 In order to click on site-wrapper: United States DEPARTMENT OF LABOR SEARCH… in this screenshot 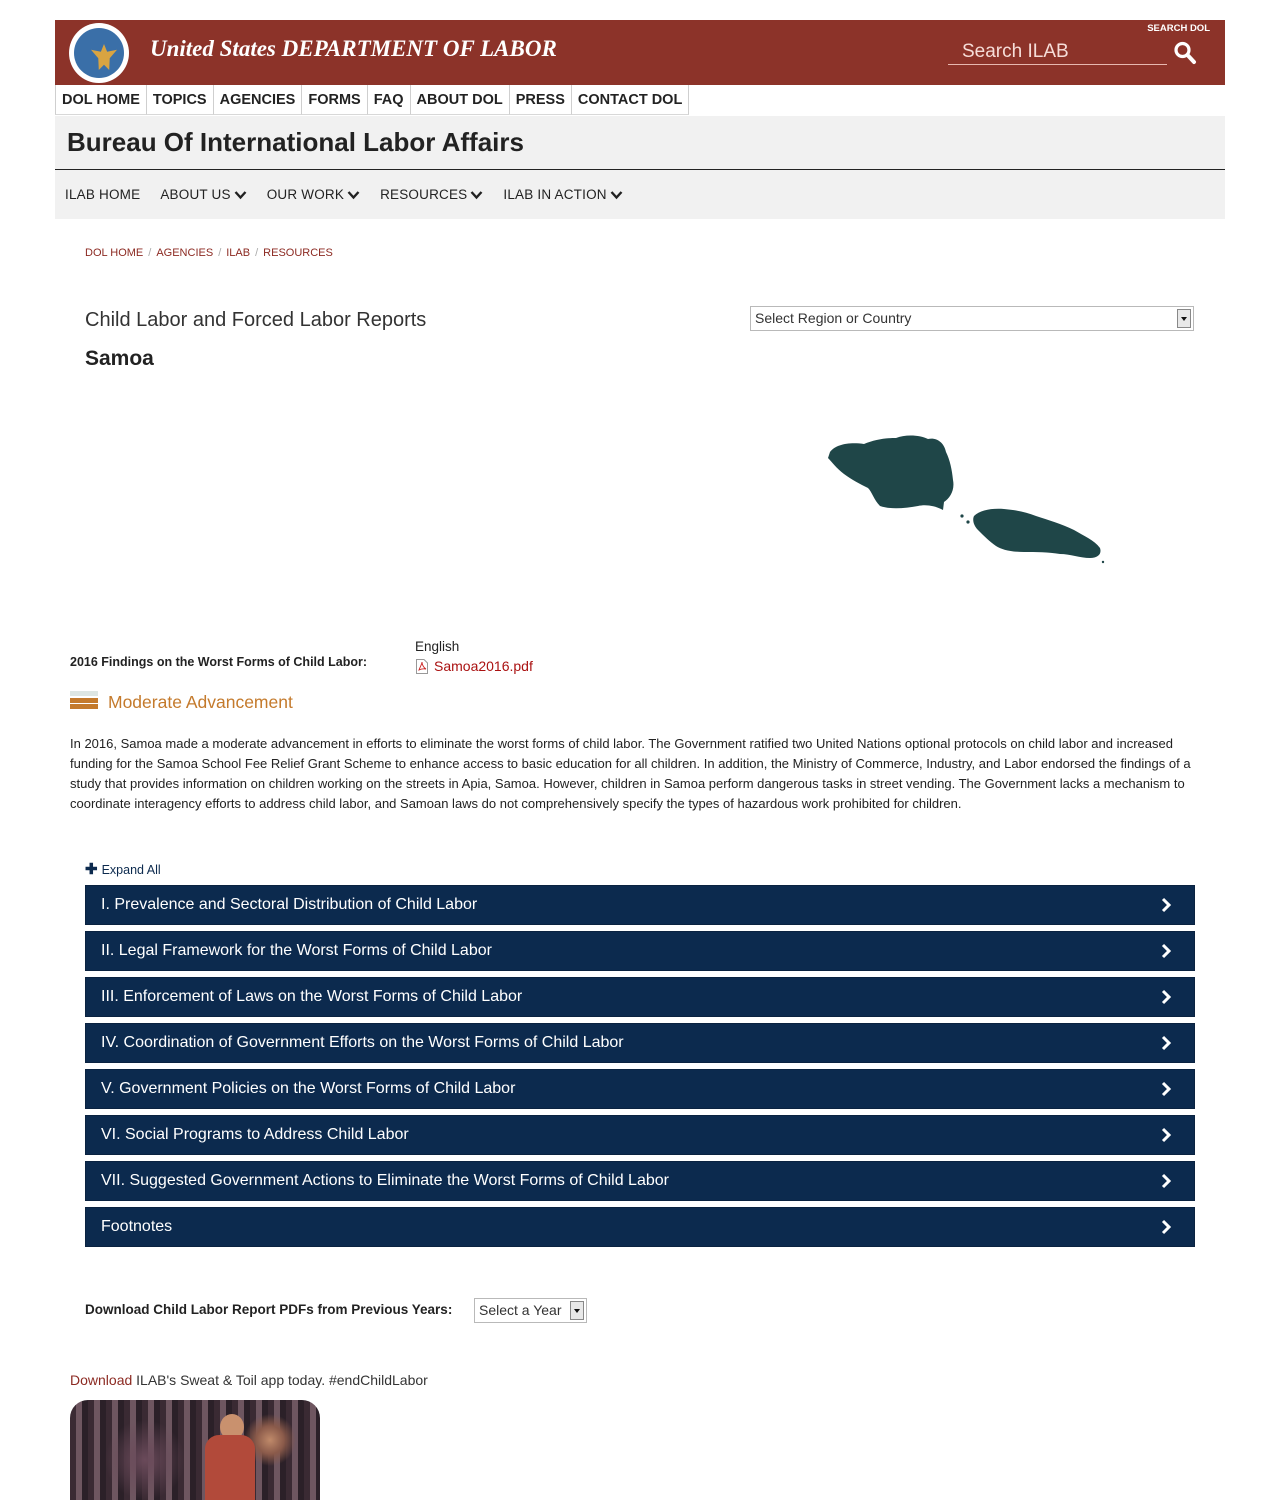, I will do `click(640, 119)`.